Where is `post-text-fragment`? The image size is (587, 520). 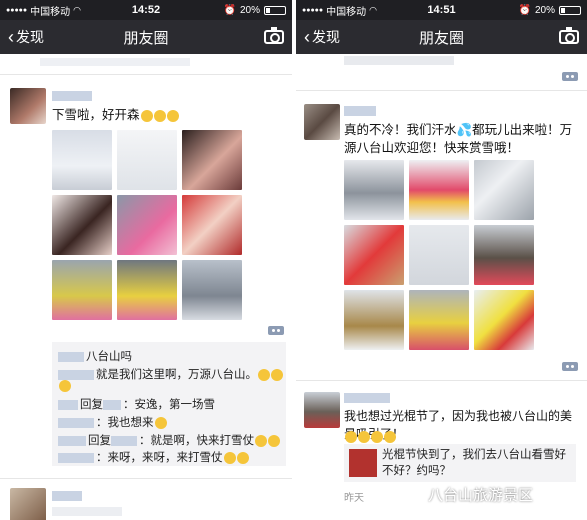
post-text-fragment is located at coordinates (87, 511).